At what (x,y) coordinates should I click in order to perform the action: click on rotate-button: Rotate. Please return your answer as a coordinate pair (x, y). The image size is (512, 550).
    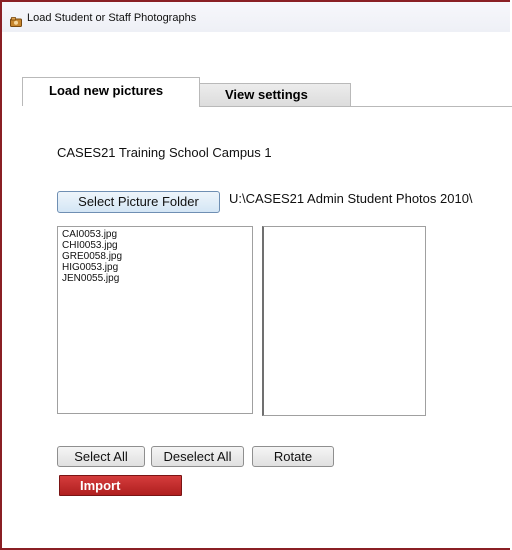
    Looking at the image, I should click on (293, 456).